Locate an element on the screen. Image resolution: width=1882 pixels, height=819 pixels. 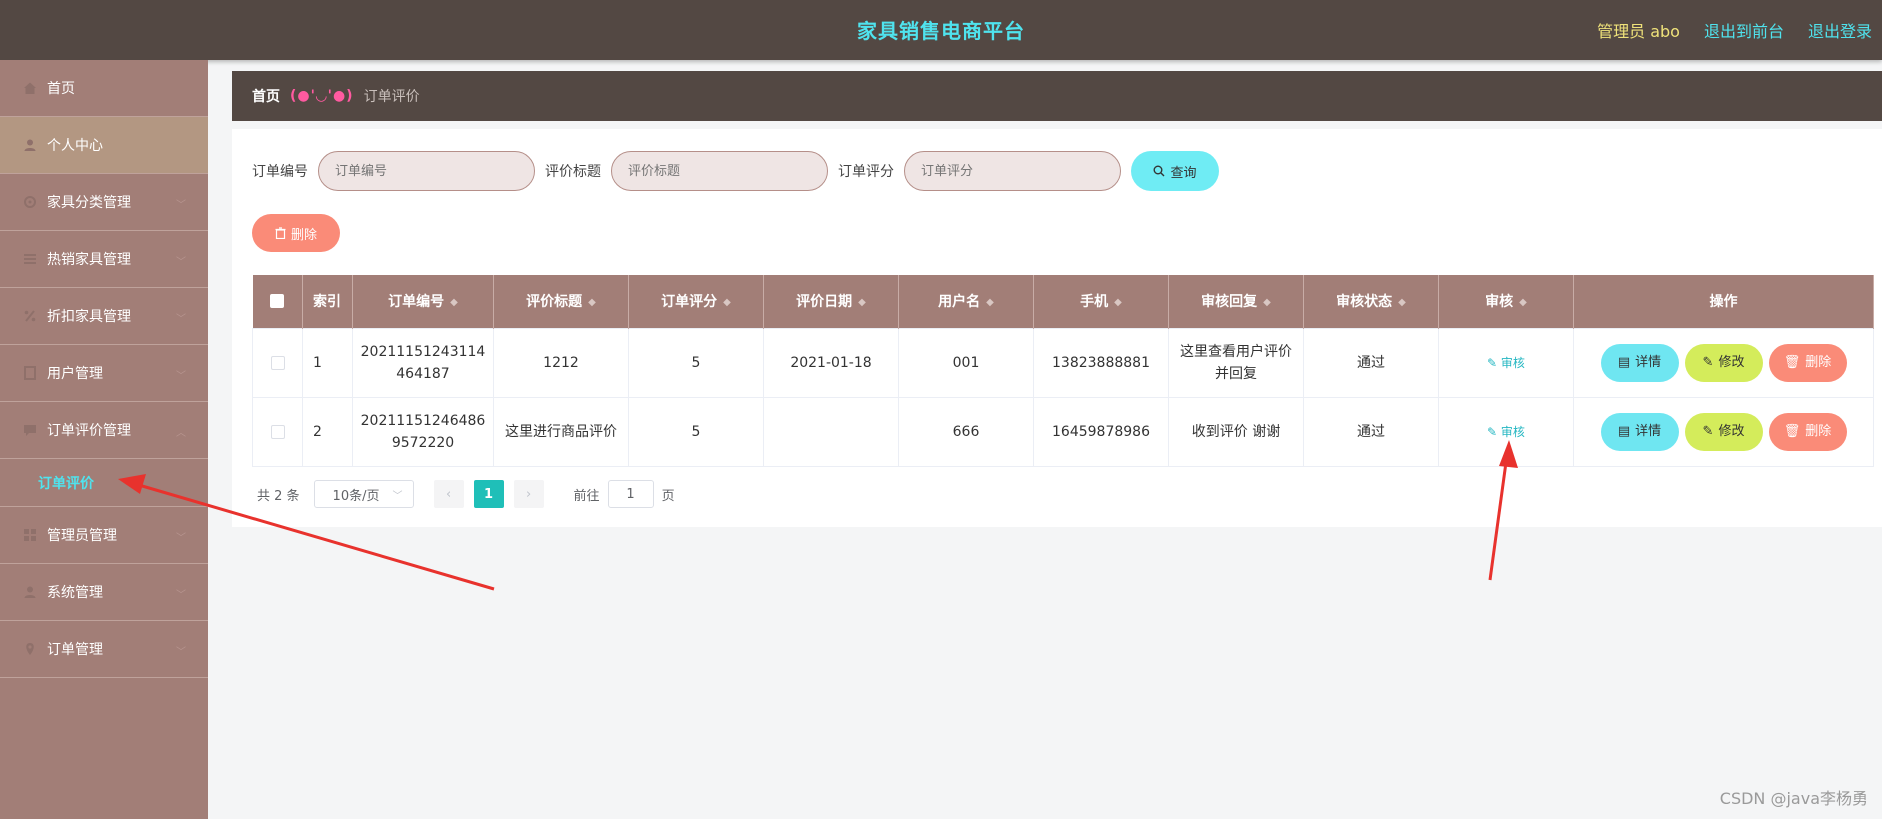
search-form: 订单编号 评价标题 订单评分 查询 is located at coordinates (735, 171).